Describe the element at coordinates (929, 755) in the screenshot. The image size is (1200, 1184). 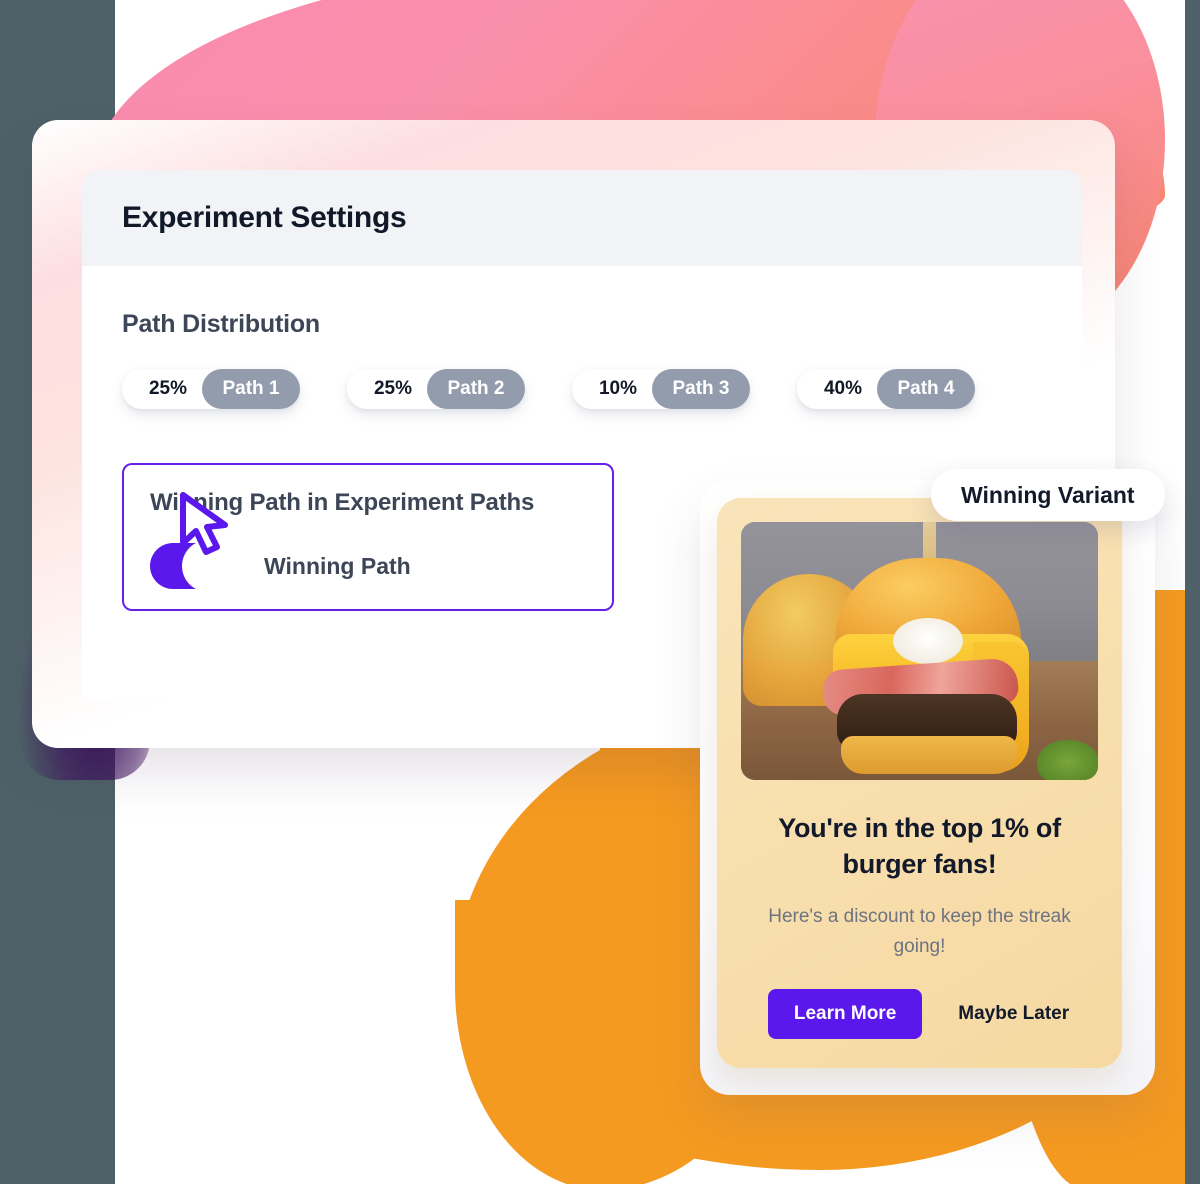
I see `photo-bottom-bun` at that location.